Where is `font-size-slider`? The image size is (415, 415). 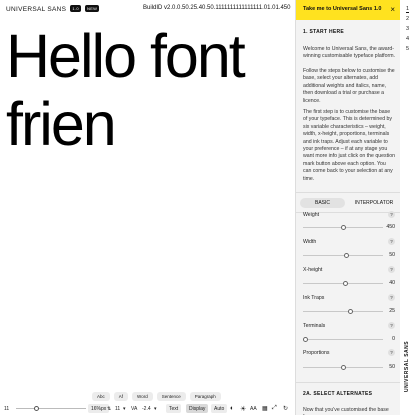 font-size-slider is located at coordinates (51, 408).